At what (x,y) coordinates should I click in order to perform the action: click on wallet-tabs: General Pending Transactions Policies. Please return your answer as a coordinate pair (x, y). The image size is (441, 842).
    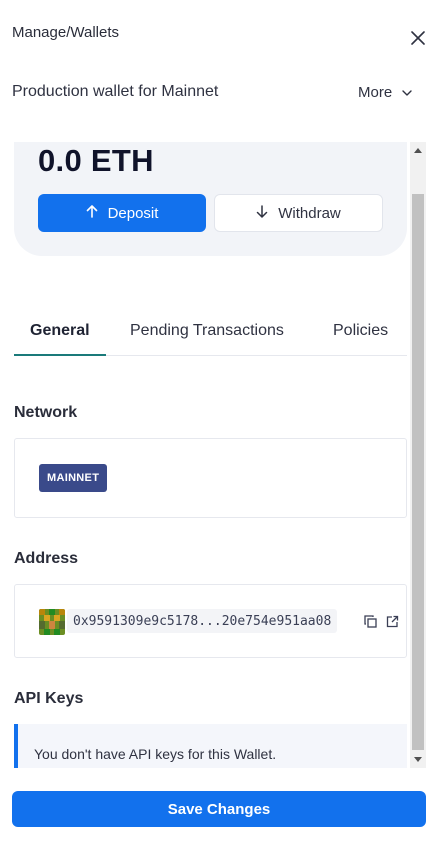
    Looking at the image, I should click on (210, 334).